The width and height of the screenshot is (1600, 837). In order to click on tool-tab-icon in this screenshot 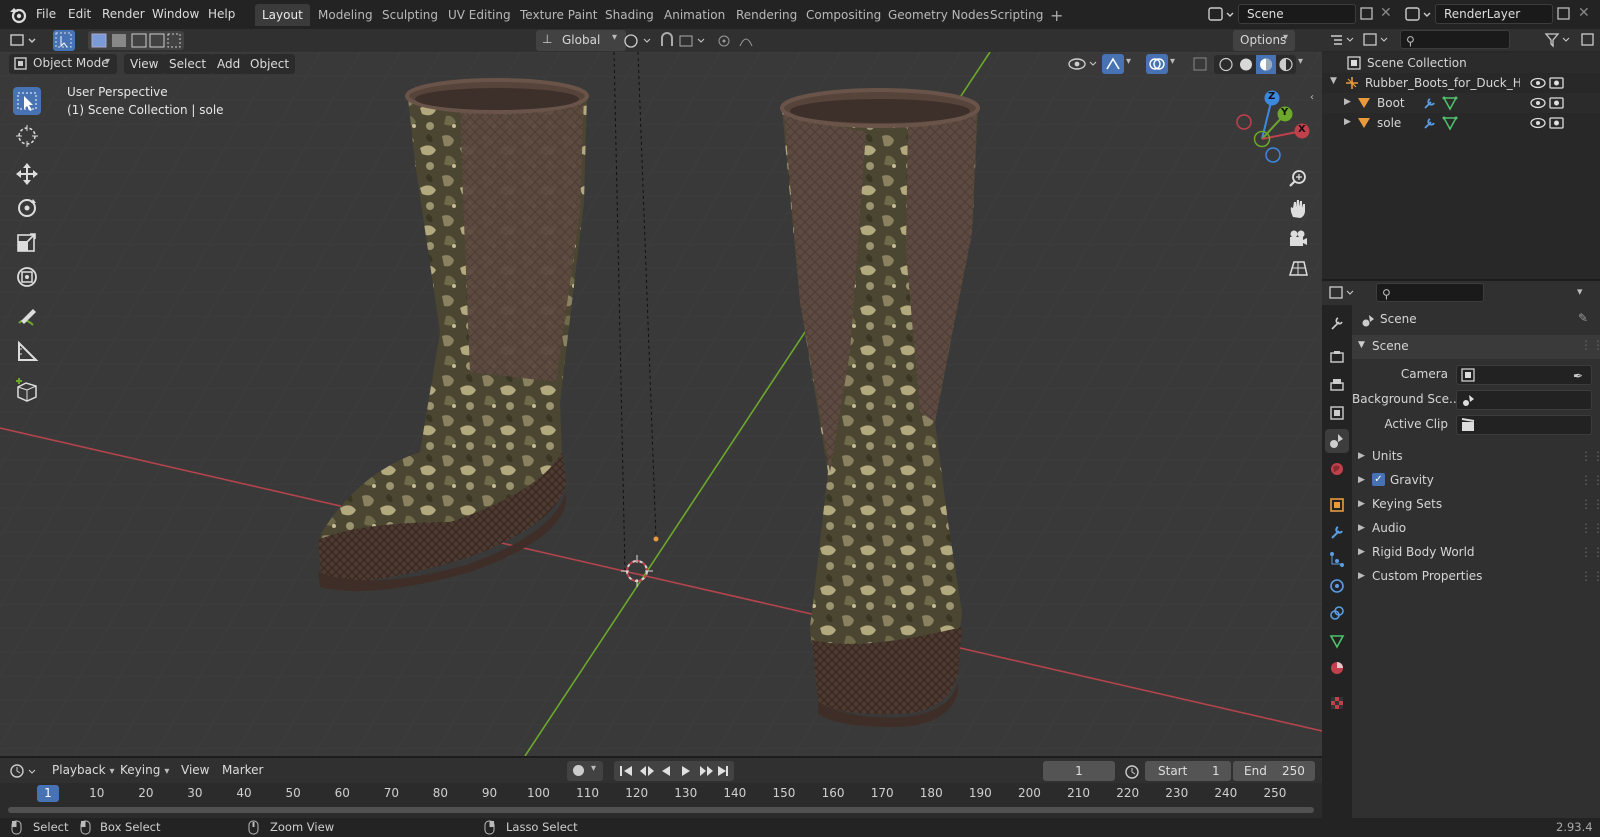, I will do `click(1337, 323)`.